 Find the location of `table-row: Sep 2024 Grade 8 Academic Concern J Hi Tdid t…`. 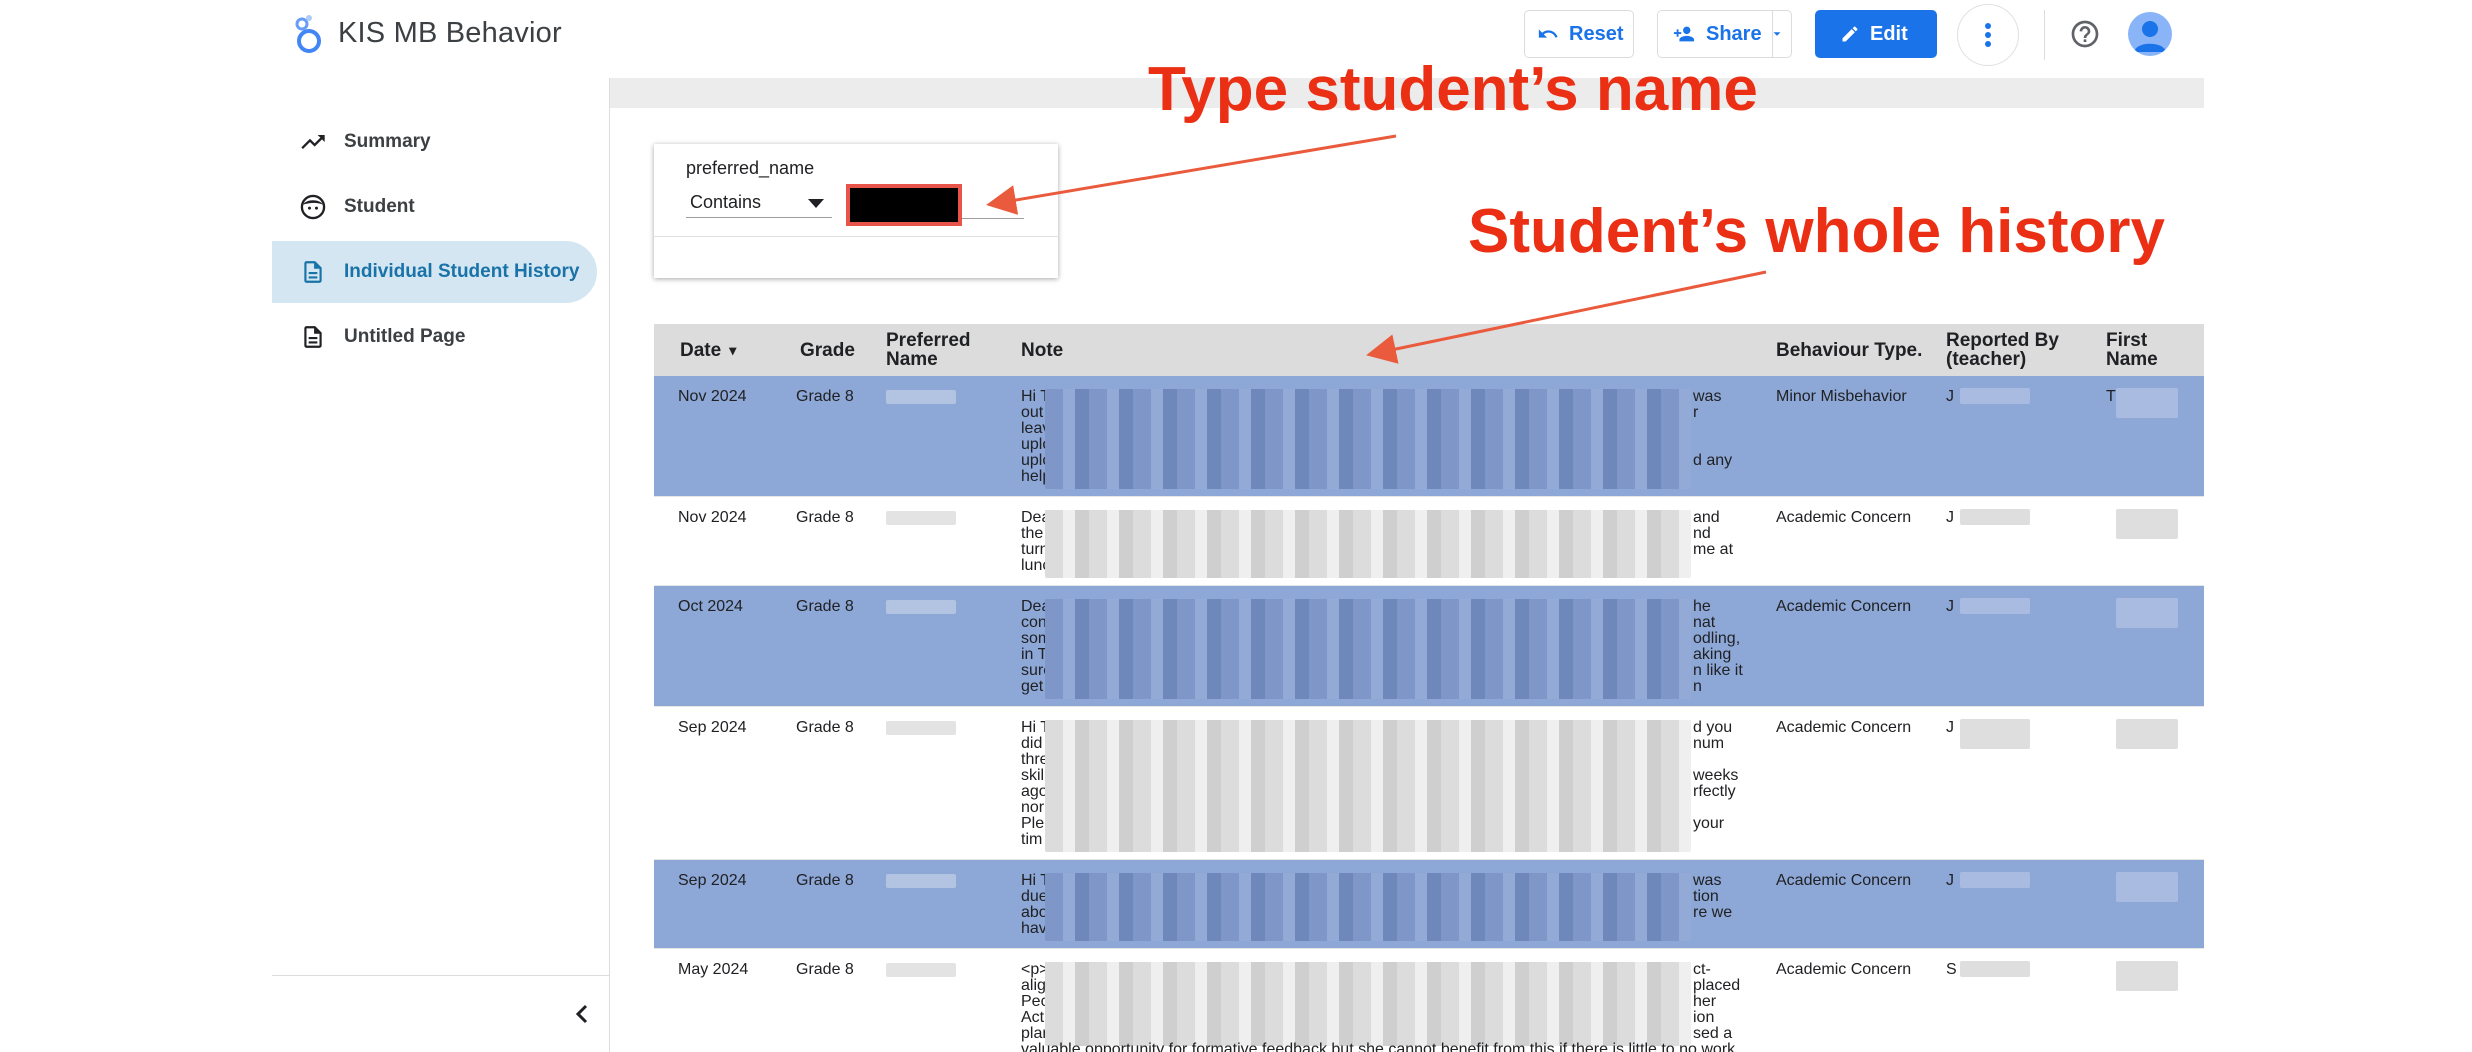

table-row: Sep 2024 Grade 8 Academic Concern J Hi Tdid t… is located at coordinates (1429, 783).